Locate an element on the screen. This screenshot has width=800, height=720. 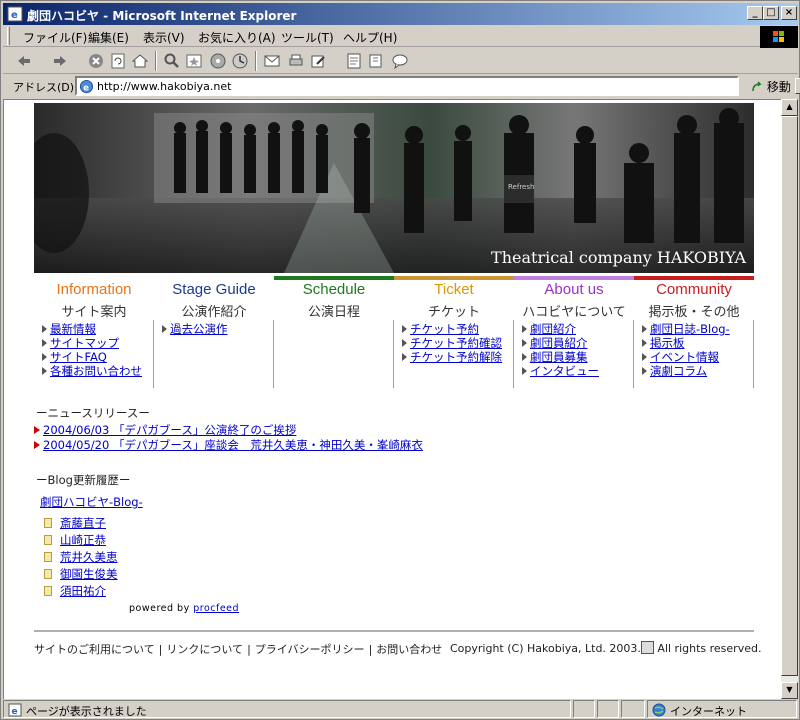
favorites-icon is located at coordinates (194, 61).